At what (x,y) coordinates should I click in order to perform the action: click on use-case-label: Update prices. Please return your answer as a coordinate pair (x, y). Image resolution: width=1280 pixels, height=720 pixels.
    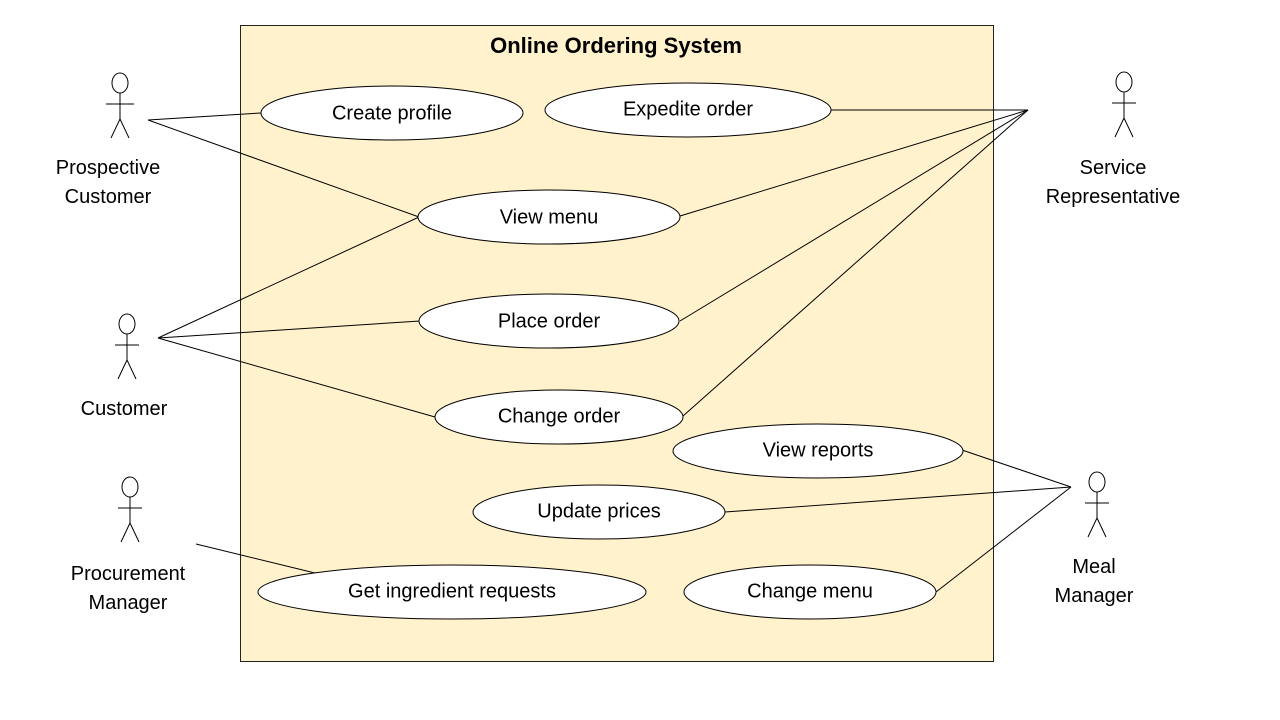
    Looking at the image, I should click on (598, 511).